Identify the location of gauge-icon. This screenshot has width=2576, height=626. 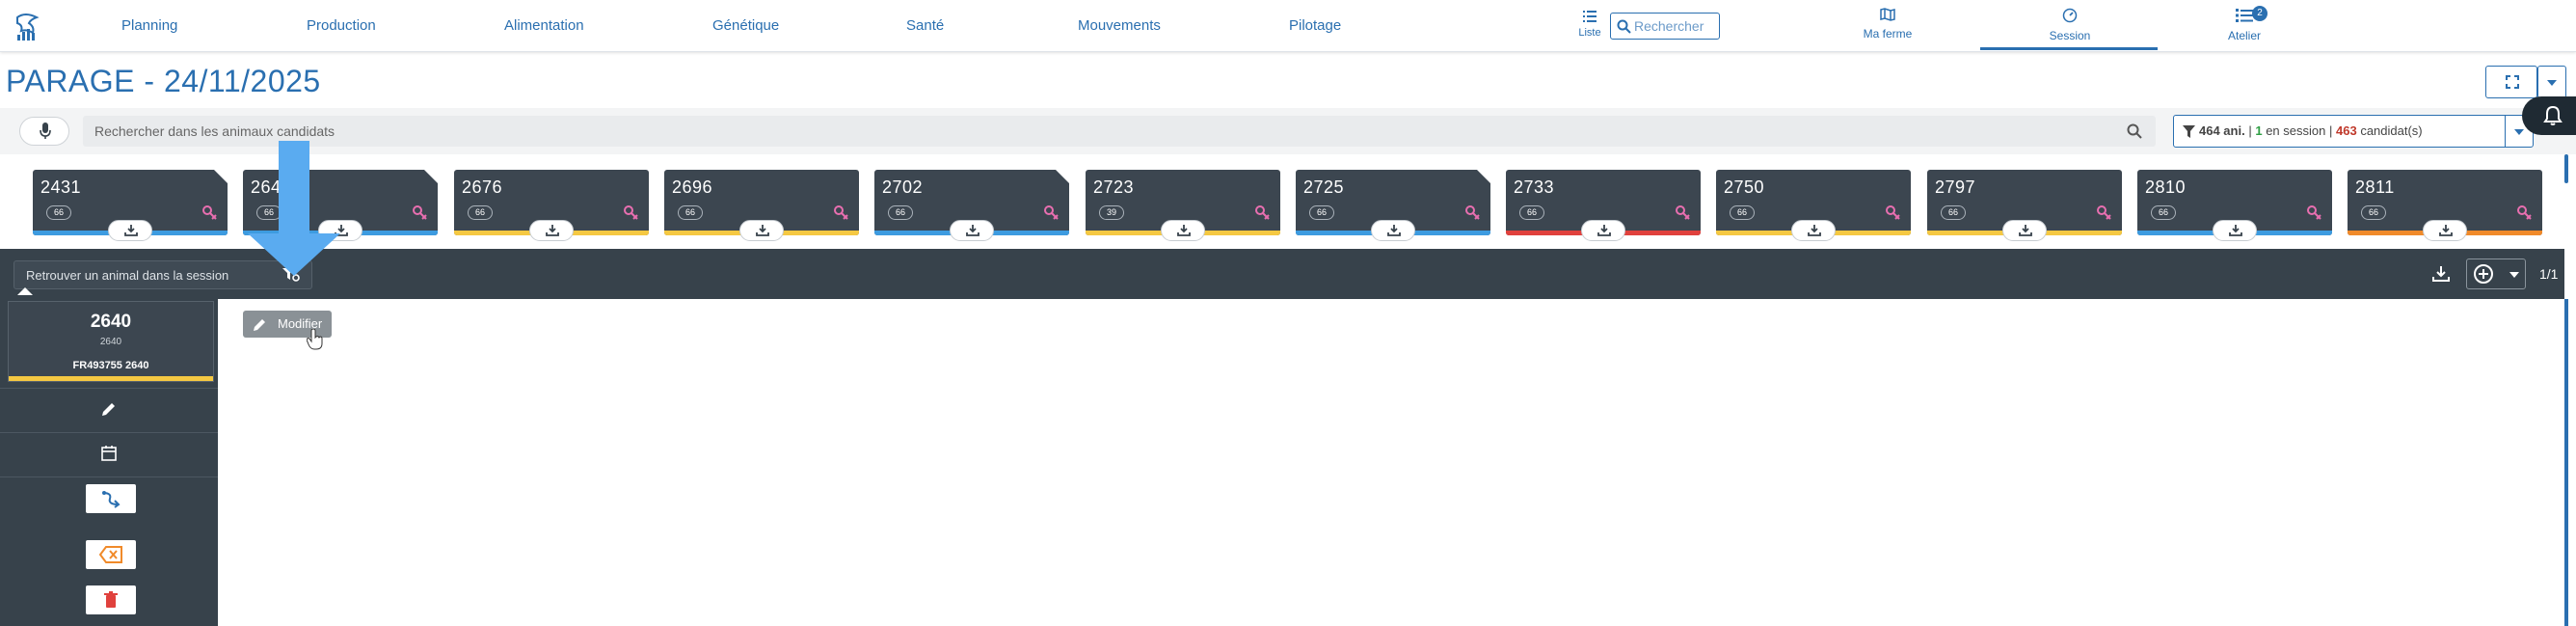
(2070, 16).